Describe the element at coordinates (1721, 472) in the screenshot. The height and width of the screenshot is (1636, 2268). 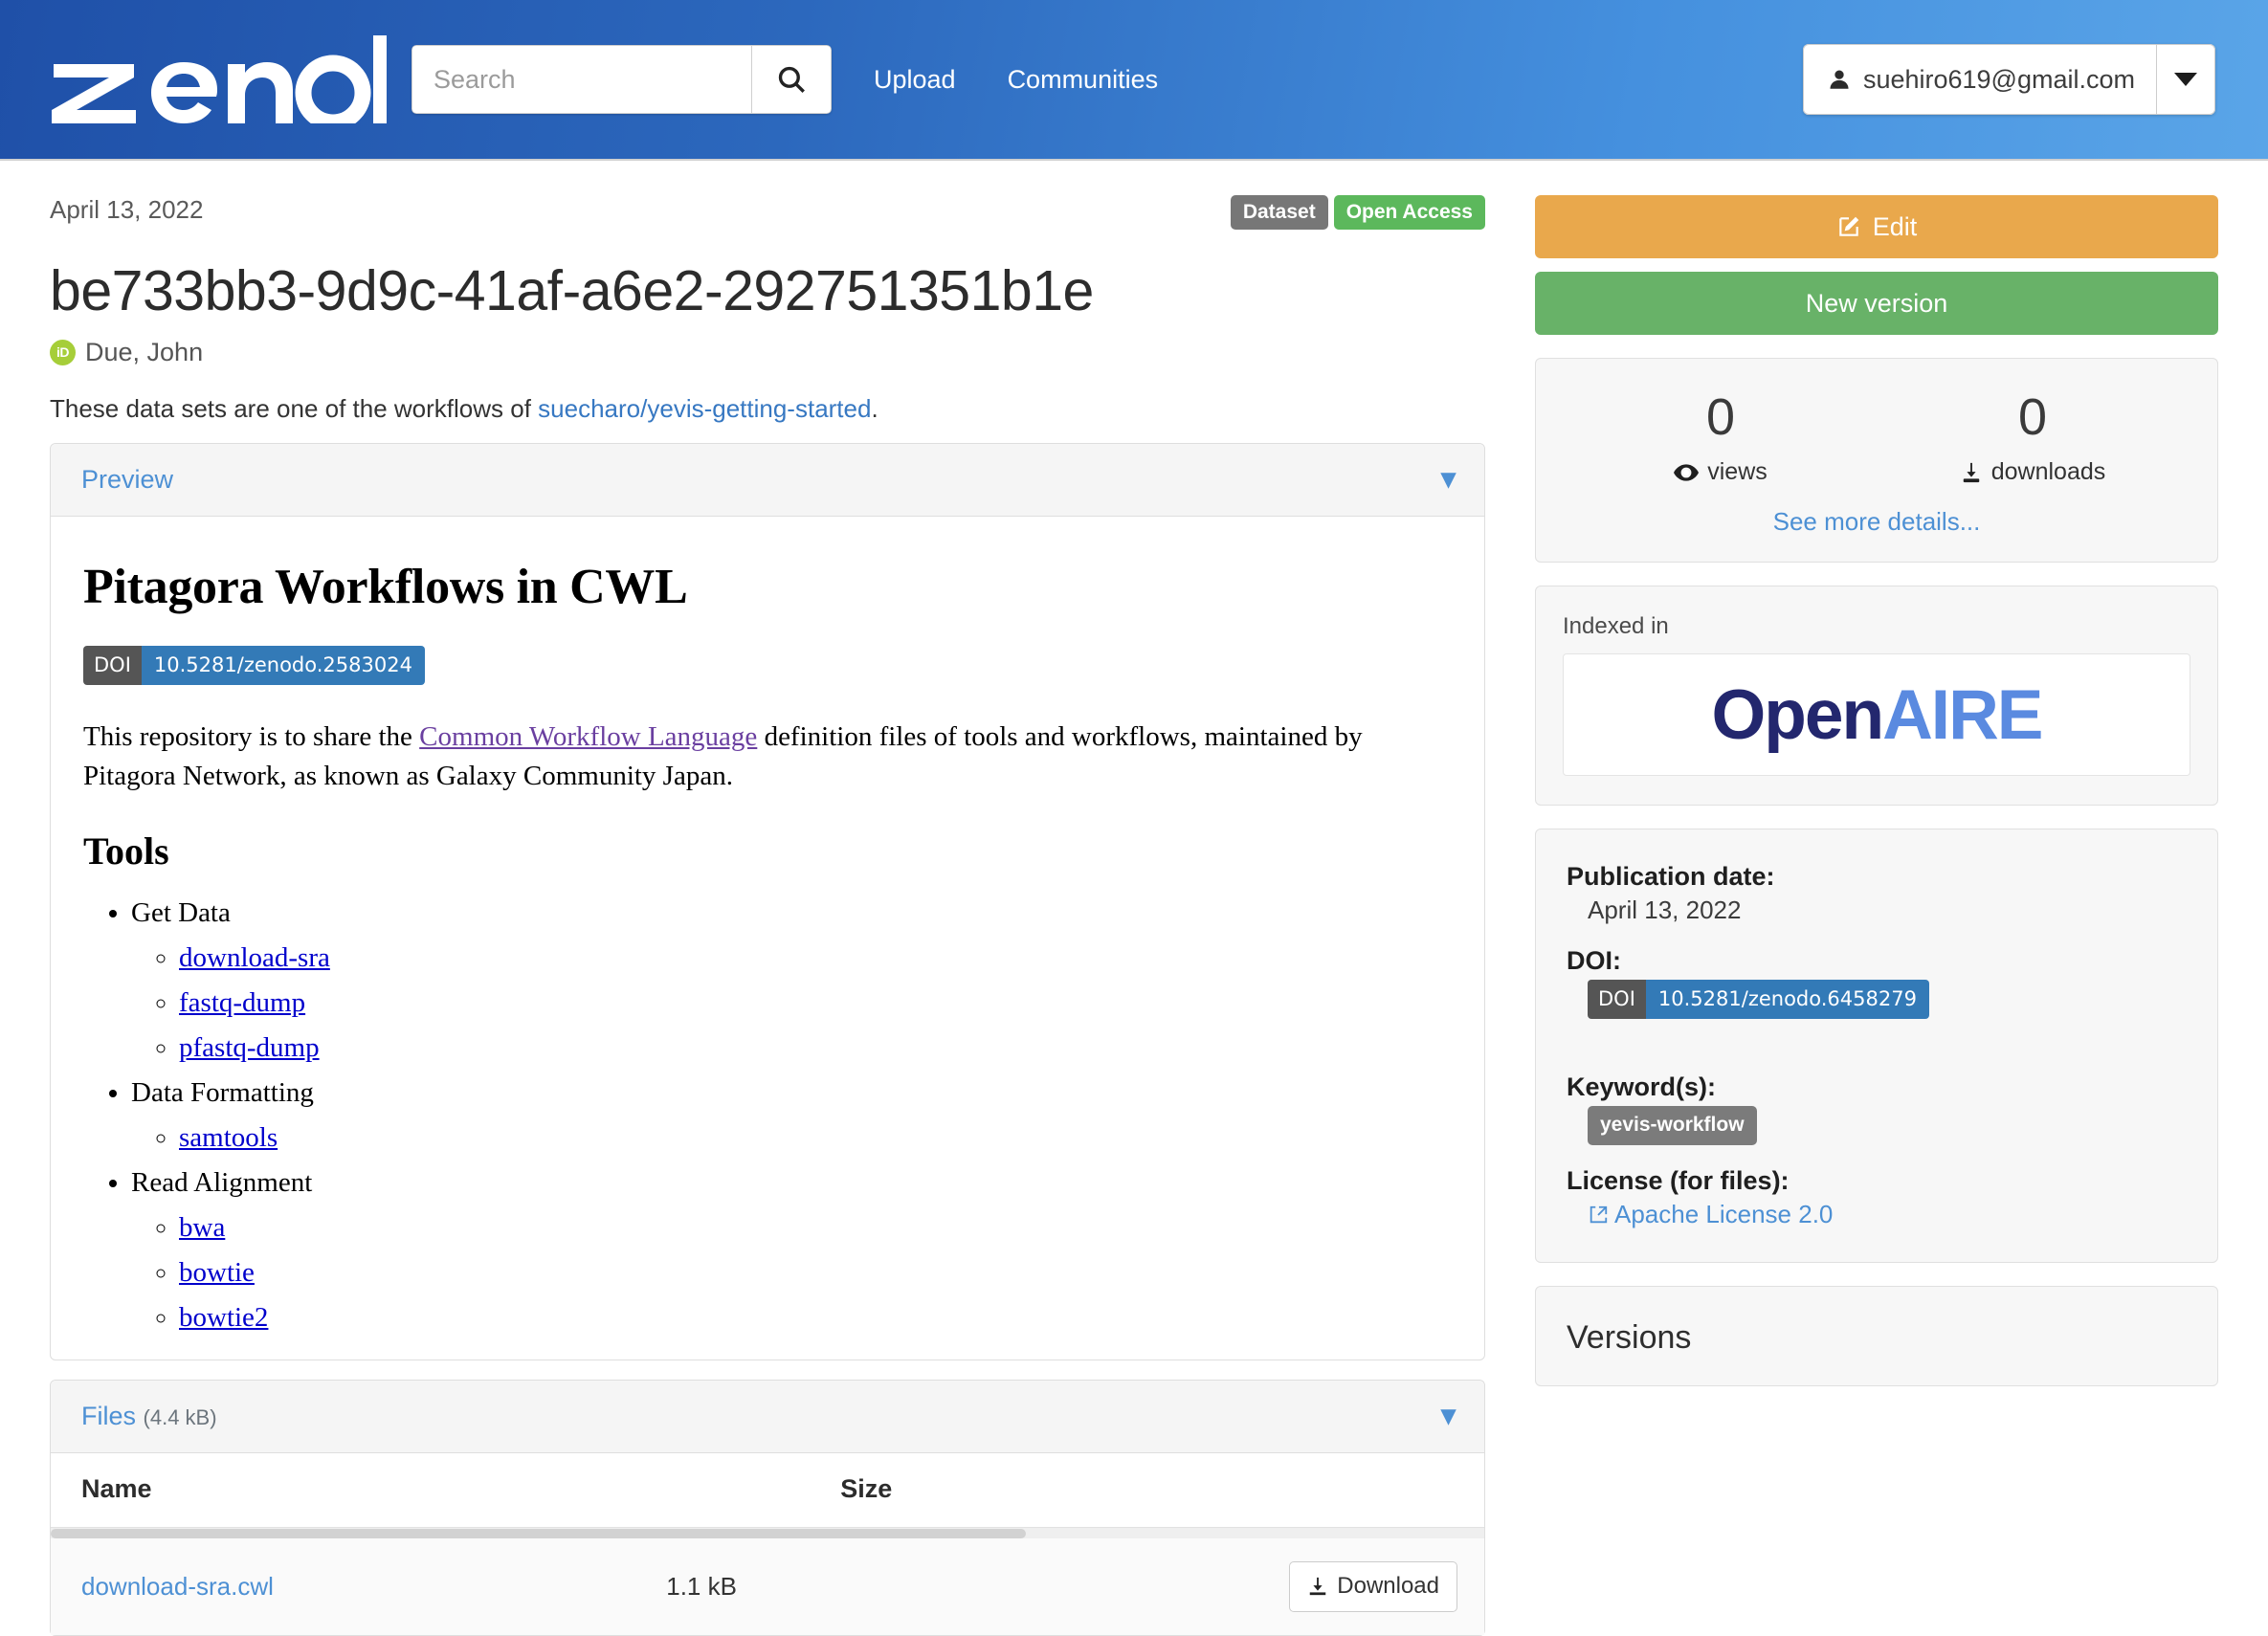
I see `views-label-group: views` at that location.